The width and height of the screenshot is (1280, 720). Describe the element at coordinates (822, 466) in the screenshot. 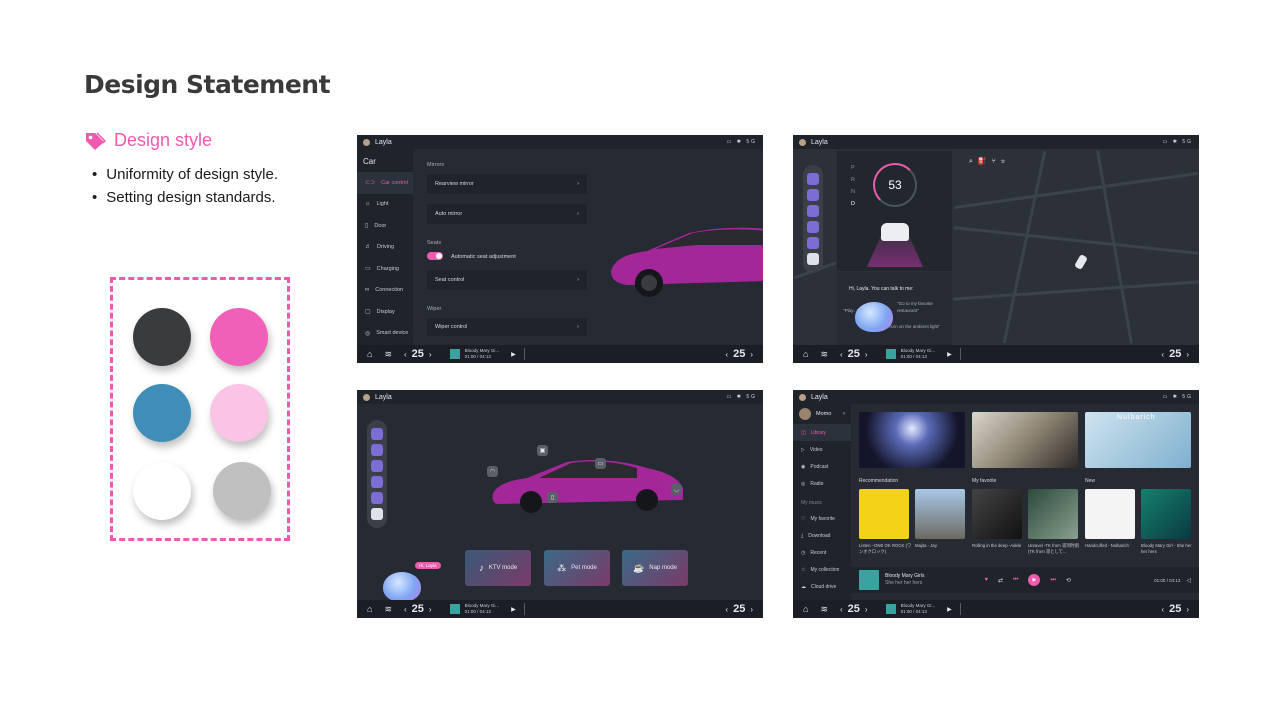

I see `sidebar-item-podcast: ◉ Podcast` at that location.